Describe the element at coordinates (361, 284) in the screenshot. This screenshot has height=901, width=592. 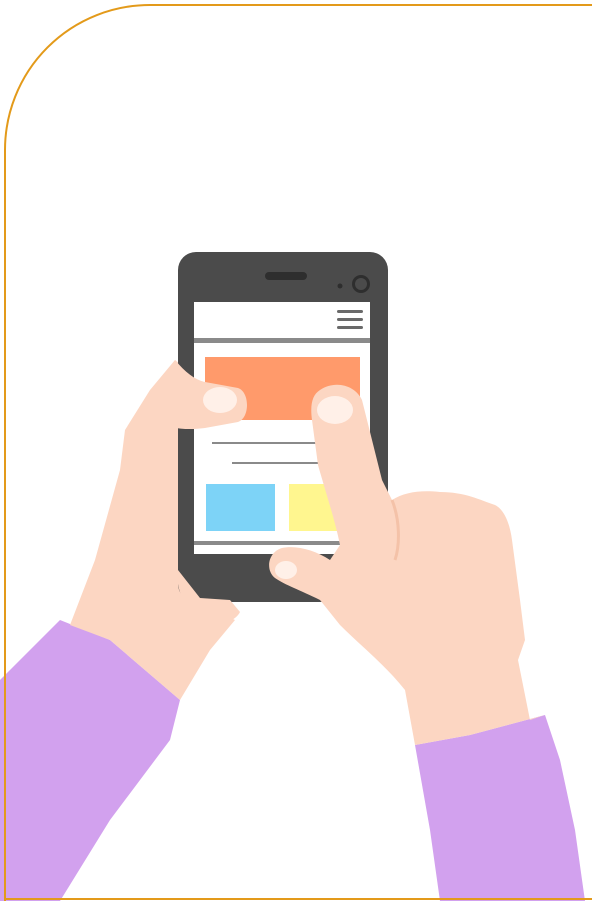
I see `camera-lens` at that location.